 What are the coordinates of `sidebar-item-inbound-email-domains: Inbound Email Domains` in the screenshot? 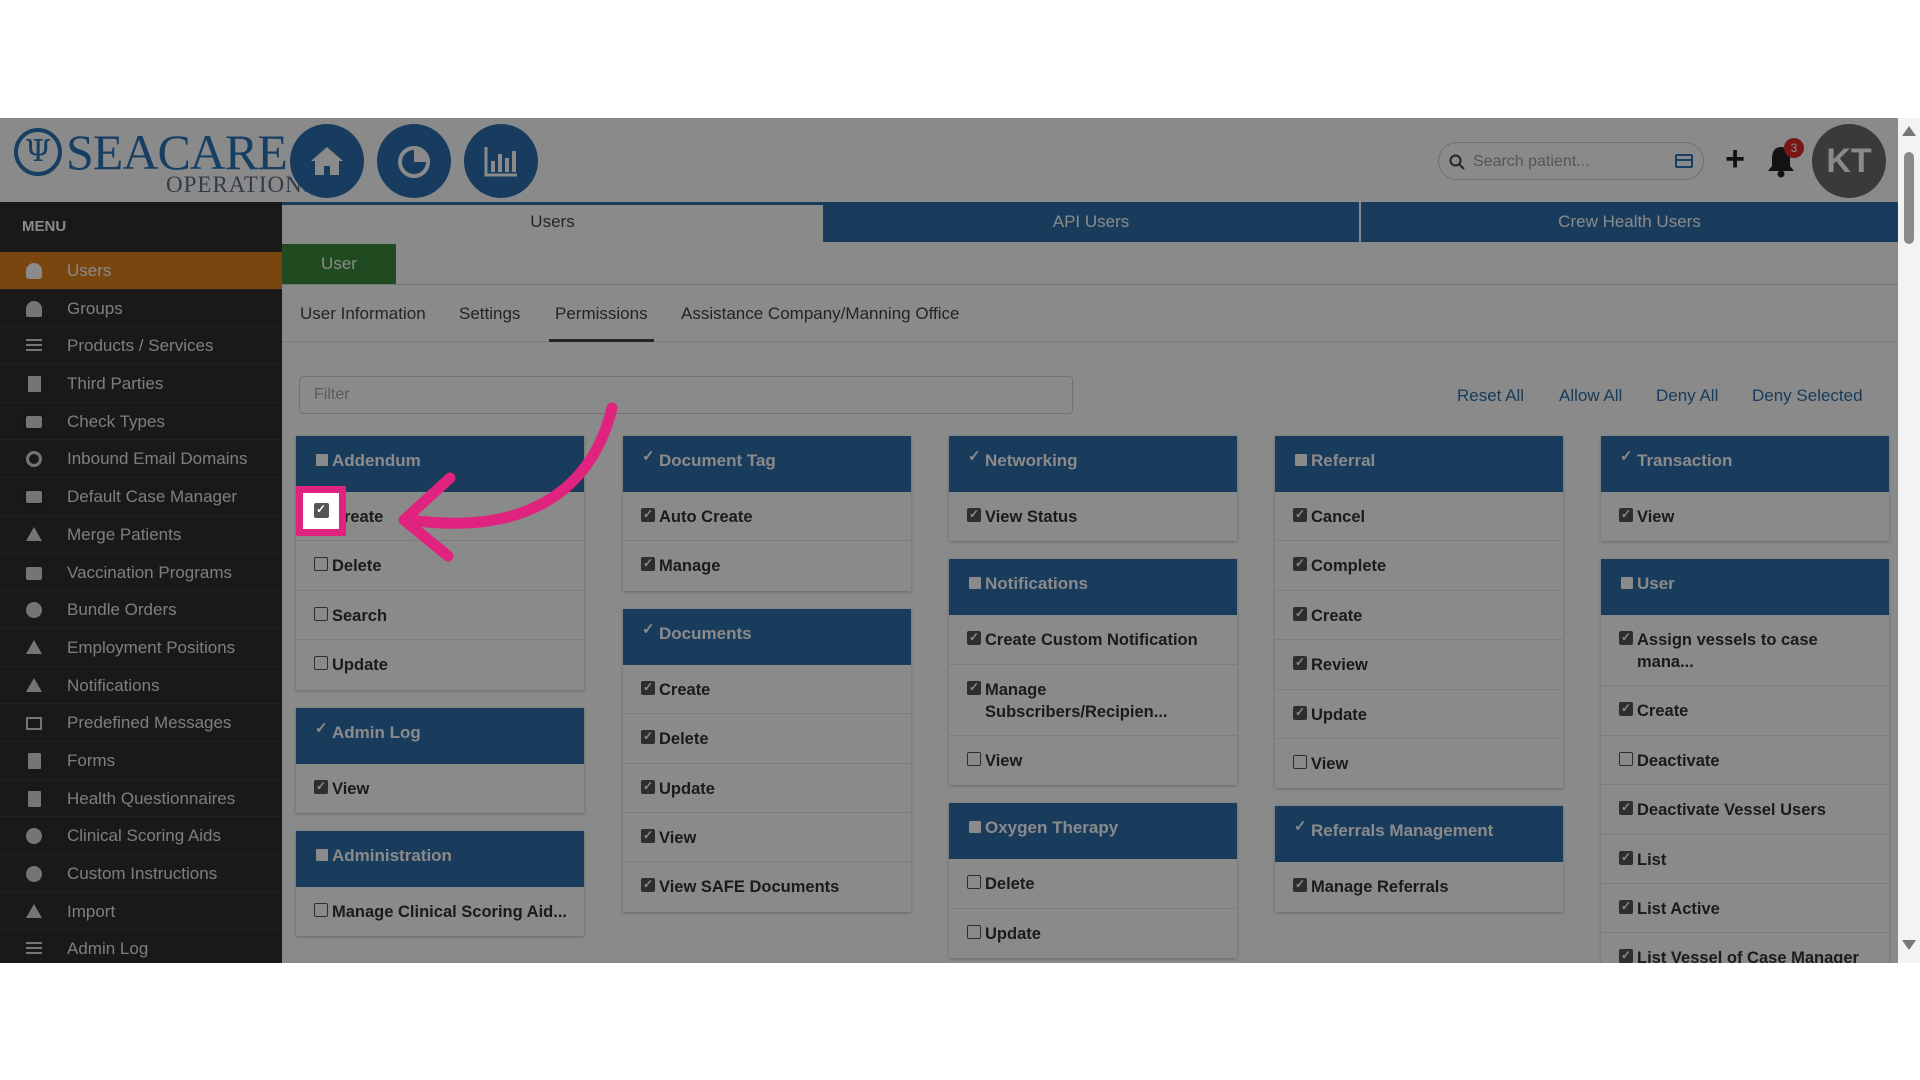 It's located at (141, 459).